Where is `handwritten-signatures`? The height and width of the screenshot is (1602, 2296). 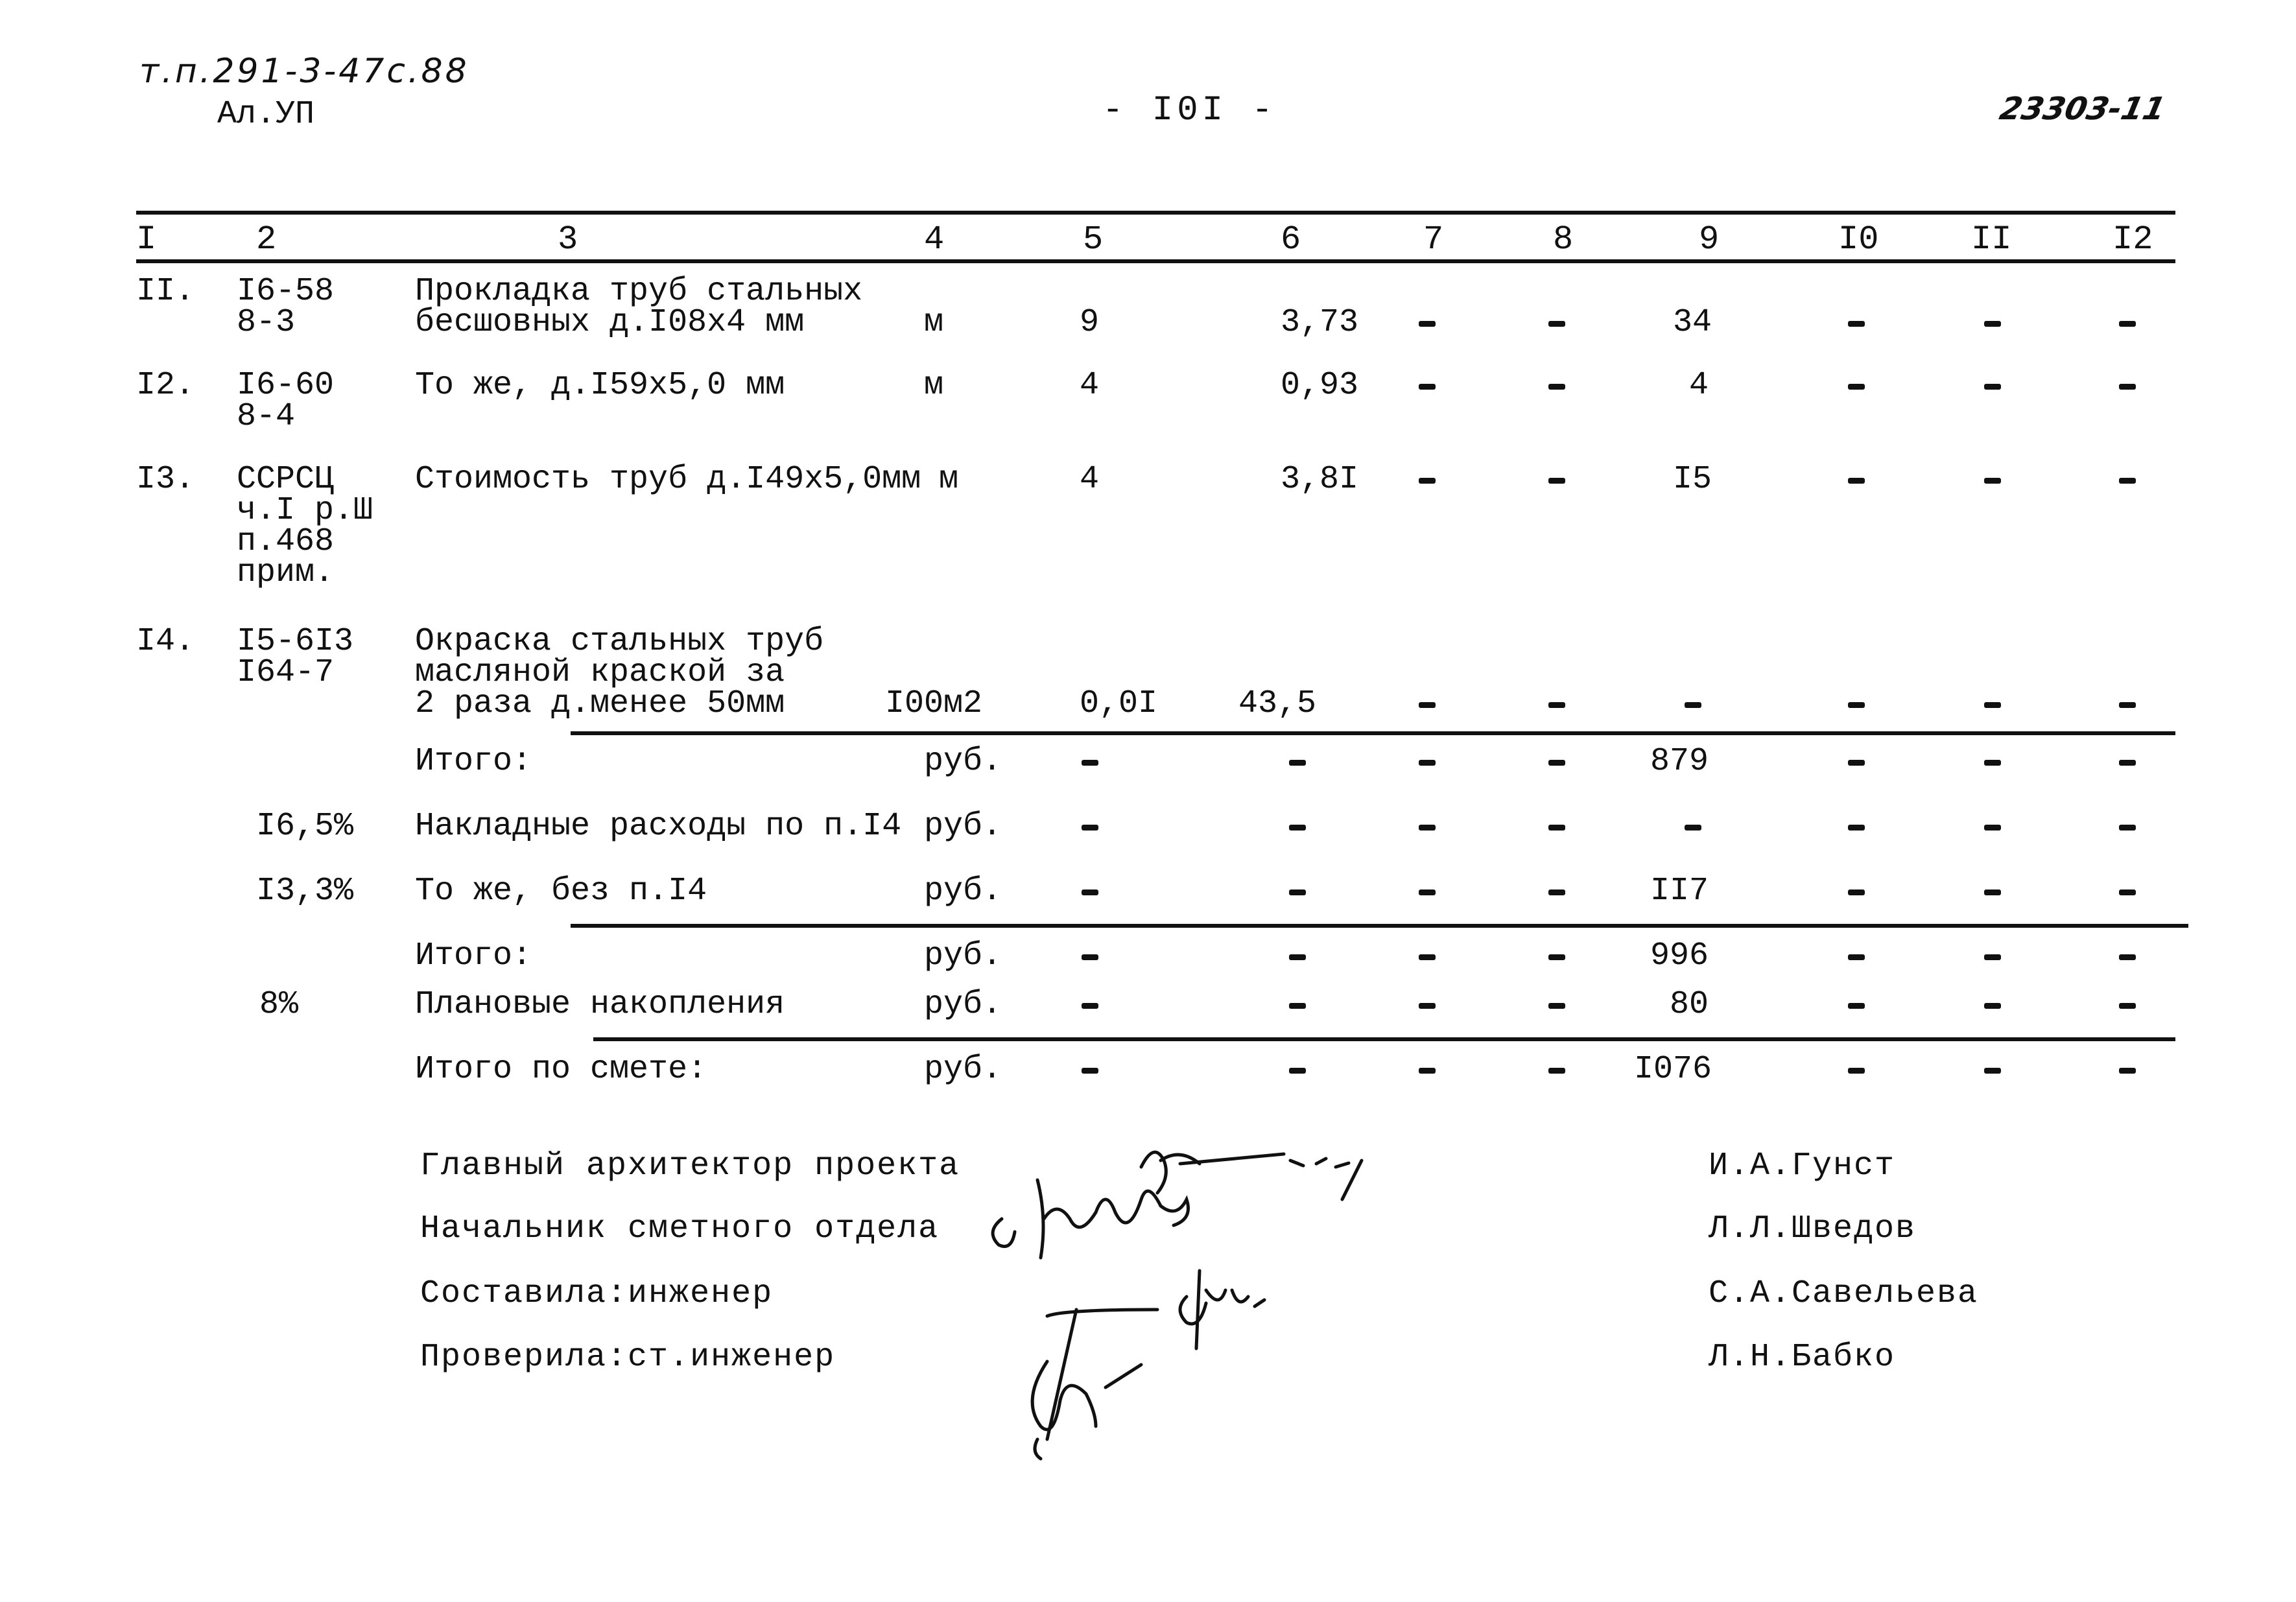 handwritten-signatures is located at coordinates (1177, 1305).